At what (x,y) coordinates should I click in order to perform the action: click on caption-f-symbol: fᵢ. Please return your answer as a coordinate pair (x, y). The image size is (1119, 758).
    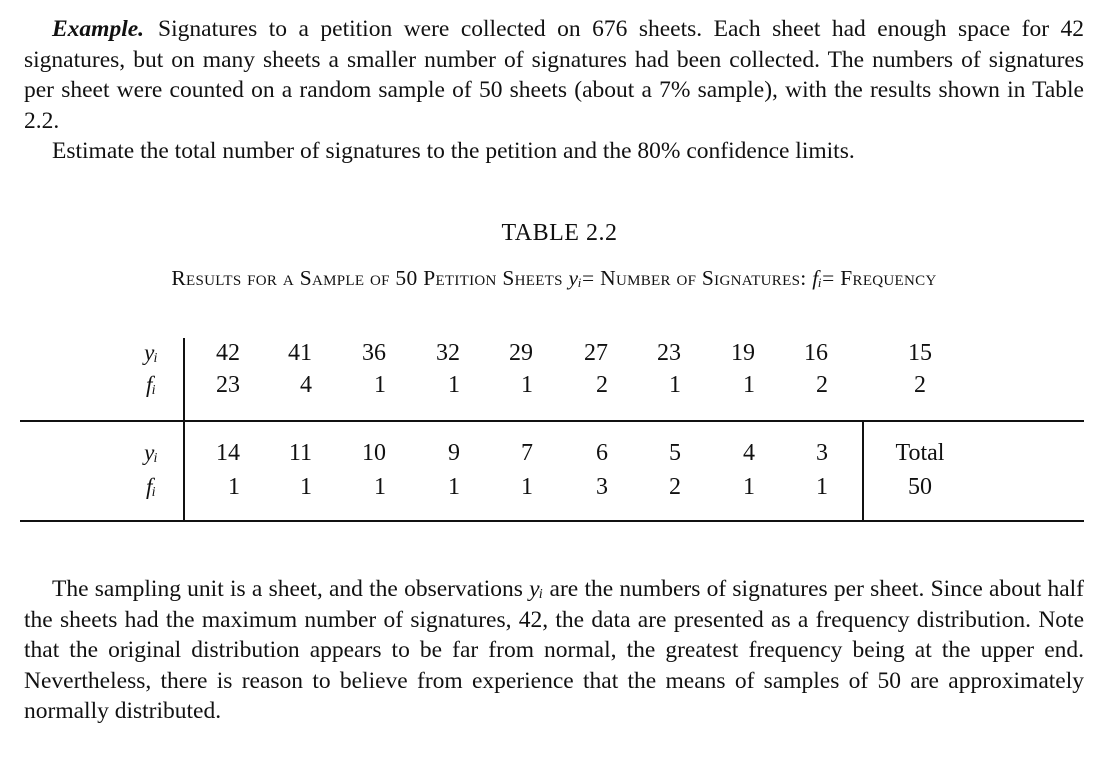
    Looking at the image, I should click on (817, 278).